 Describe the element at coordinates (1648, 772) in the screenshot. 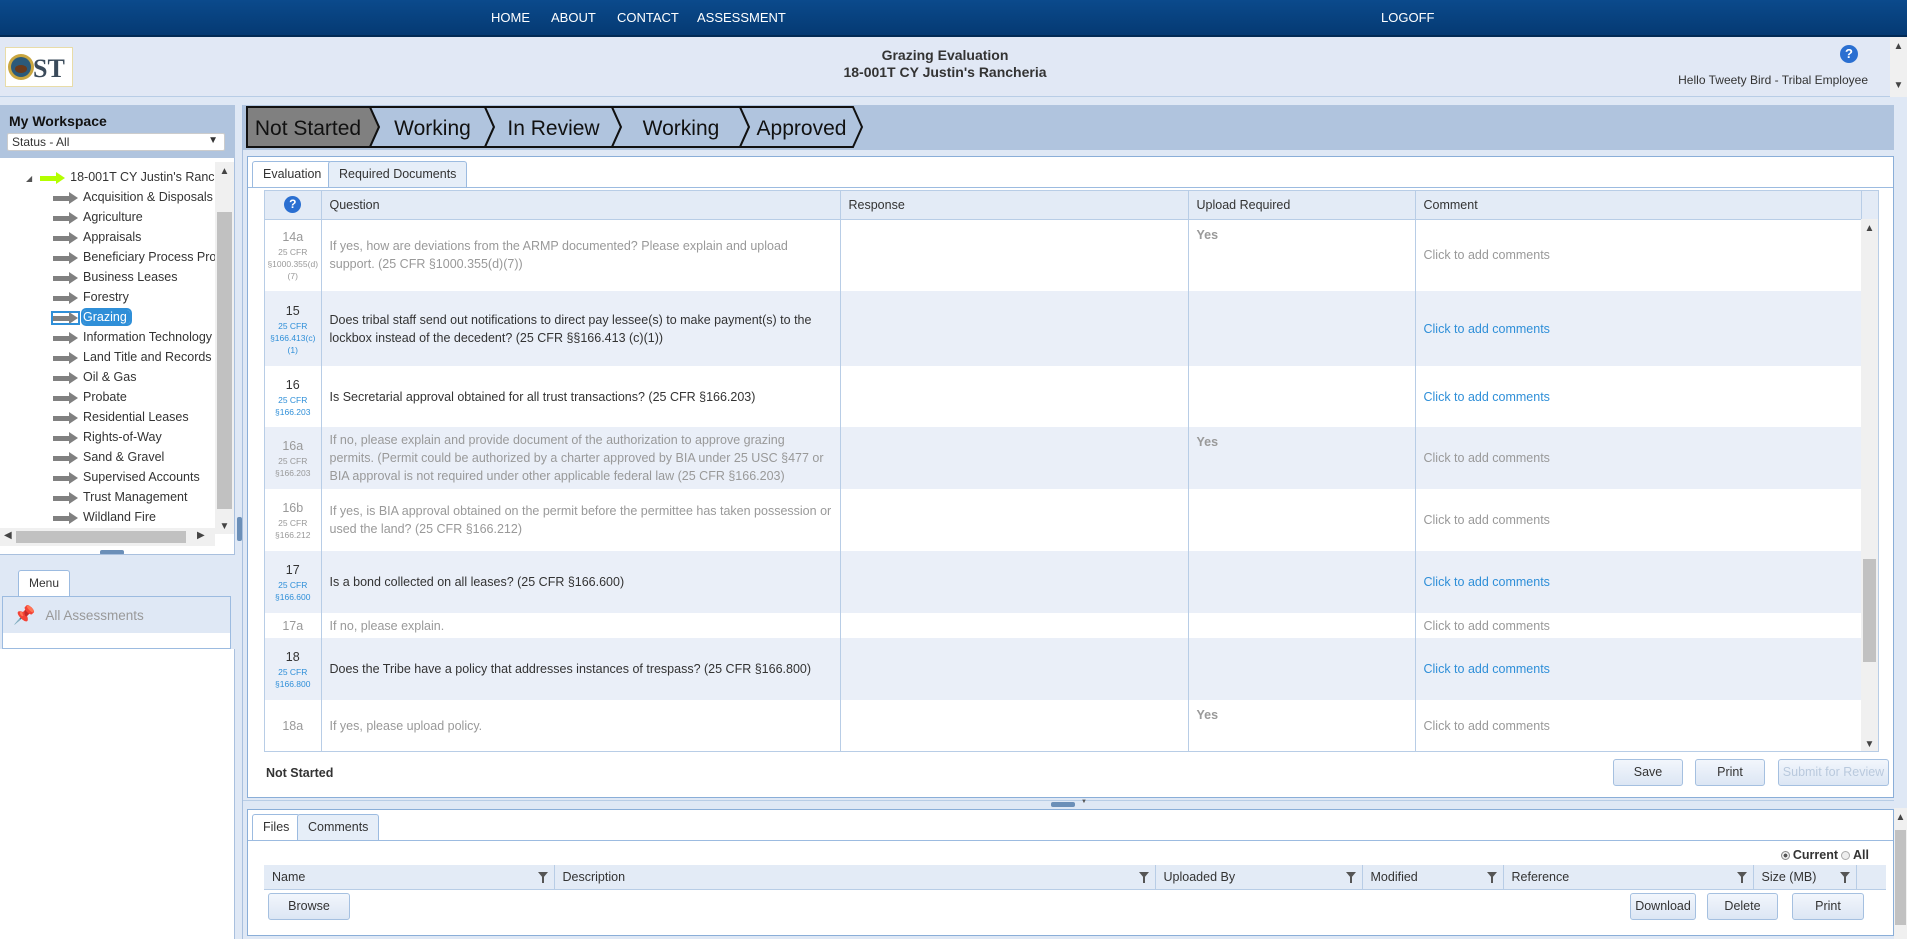

I see `save-button: Save` at that location.